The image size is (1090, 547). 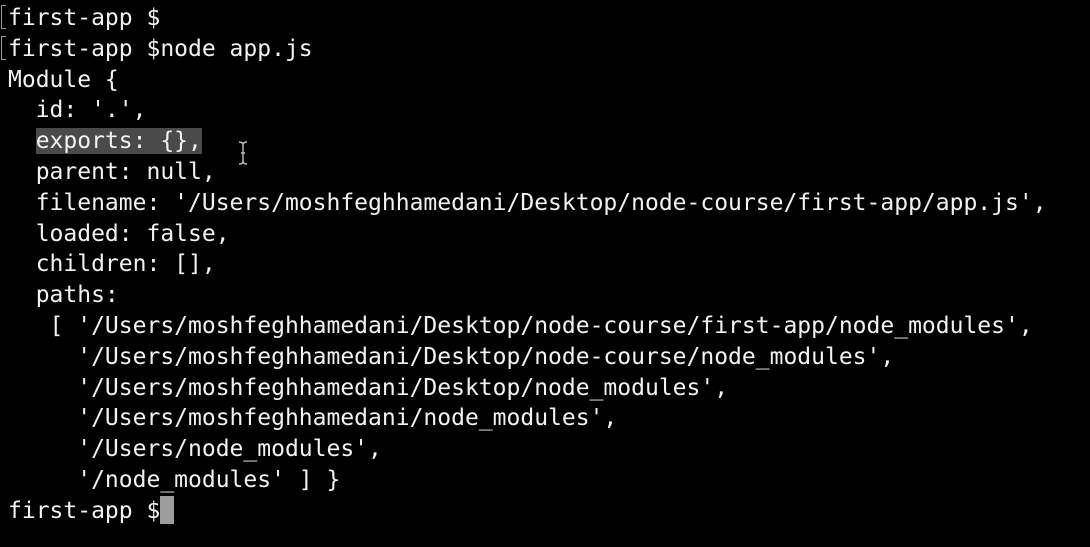 What do you see at coordinates (63, 79) in the screenshot?
I see `terminal-line: Module {` at bounding box center [63, 79].